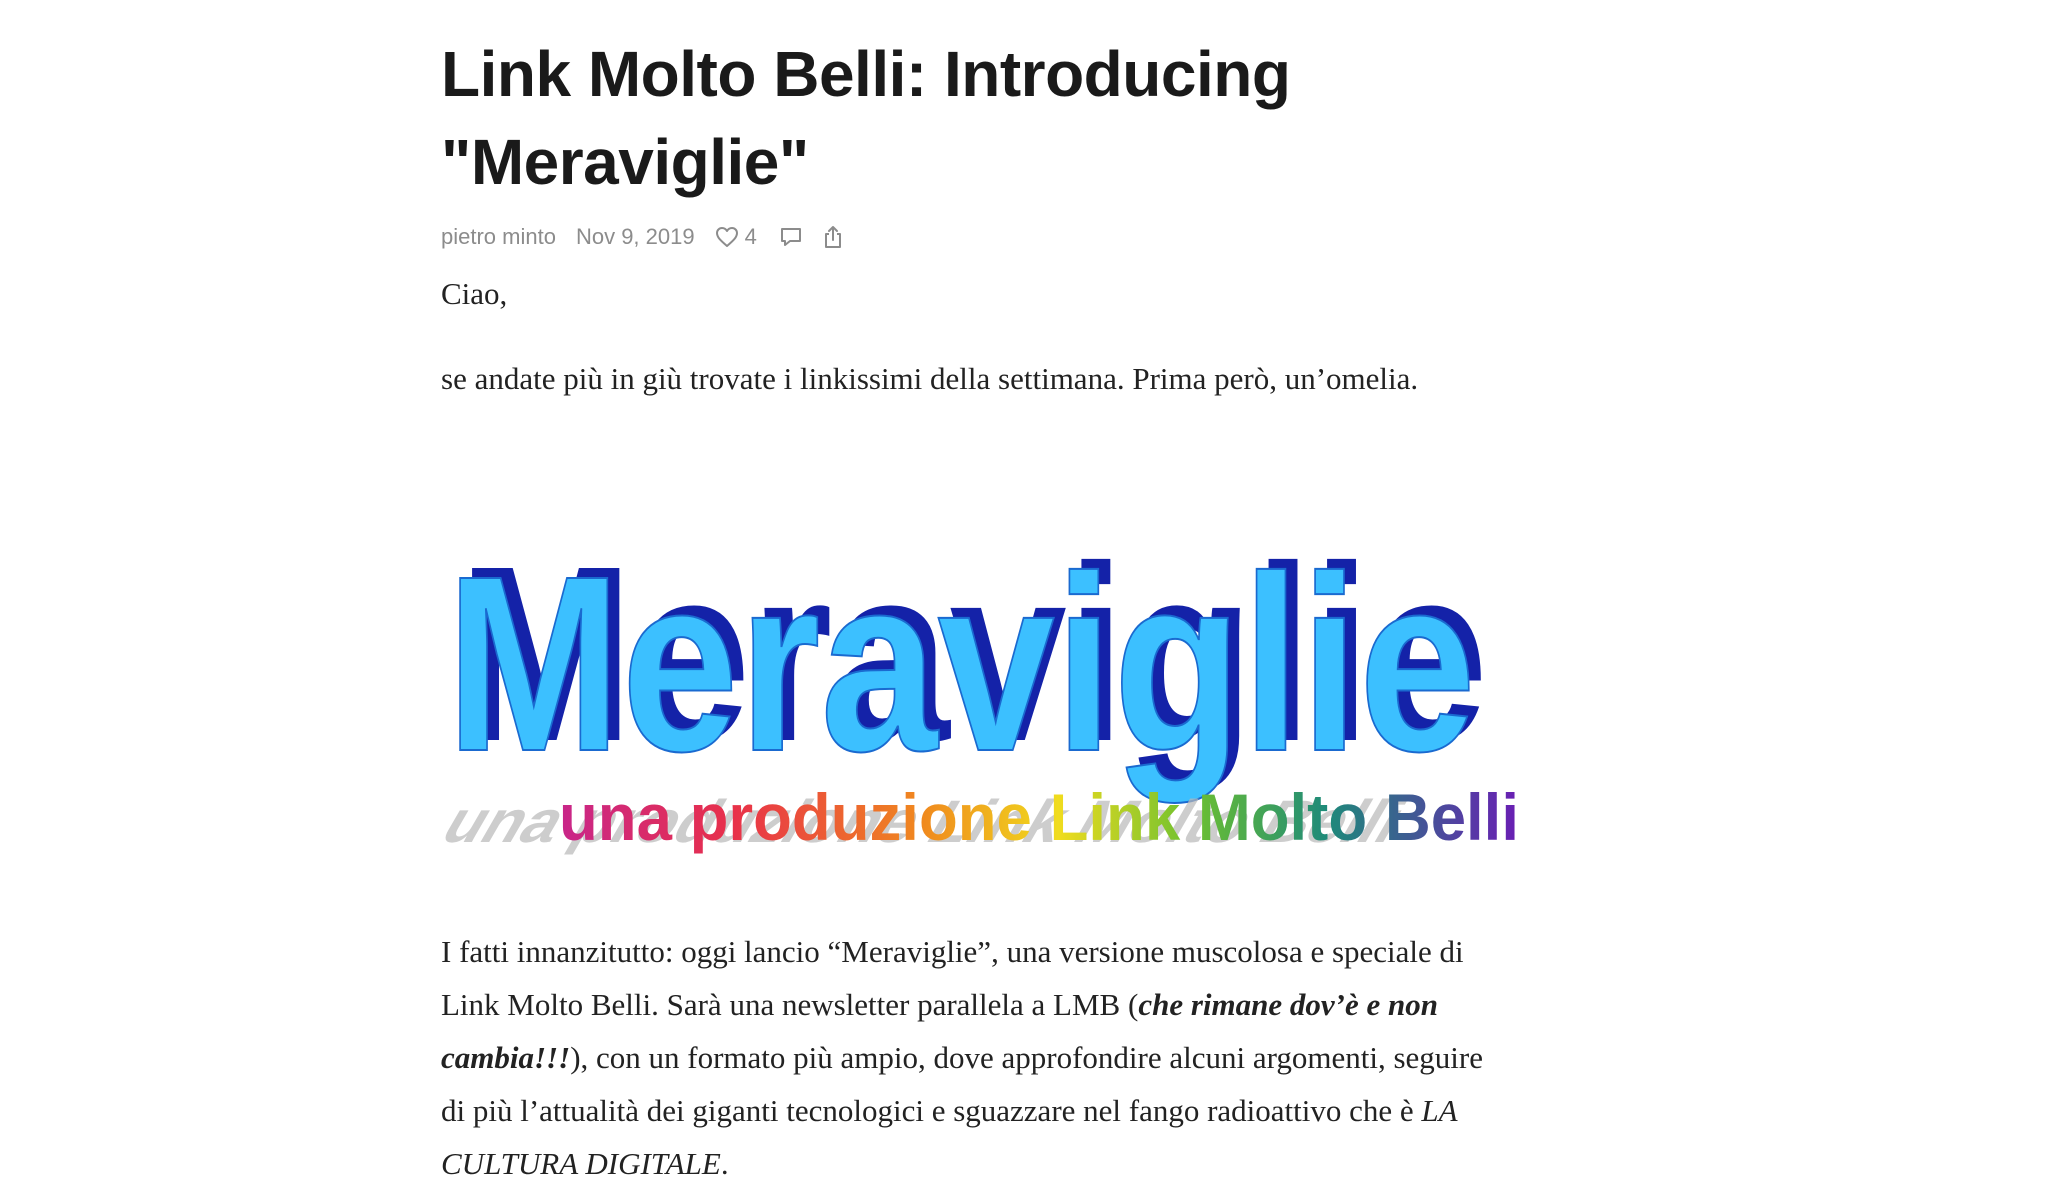 The width and height of the screenshot is (2048, 1190). Describe the element at coordinates (1041, 1163) in the screenshot. I see `main-line-5: CULTURA DIGITALE.` at that location.